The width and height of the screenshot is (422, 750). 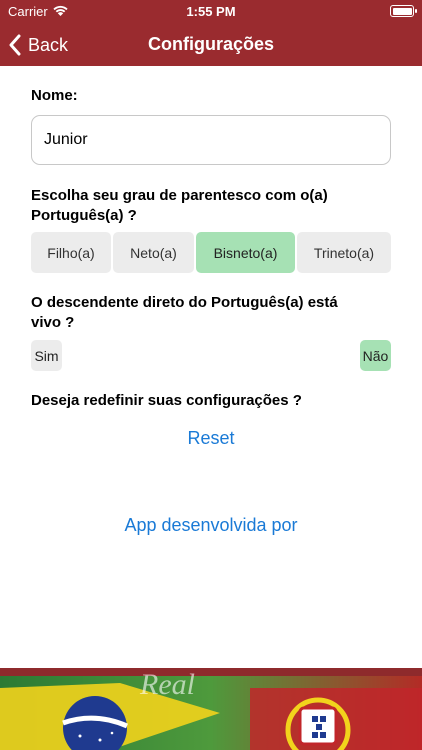 What do you see at coordinates (375, 355) in the screenshot?
I see `option-nao: Não` at bounding box center [375, 355].